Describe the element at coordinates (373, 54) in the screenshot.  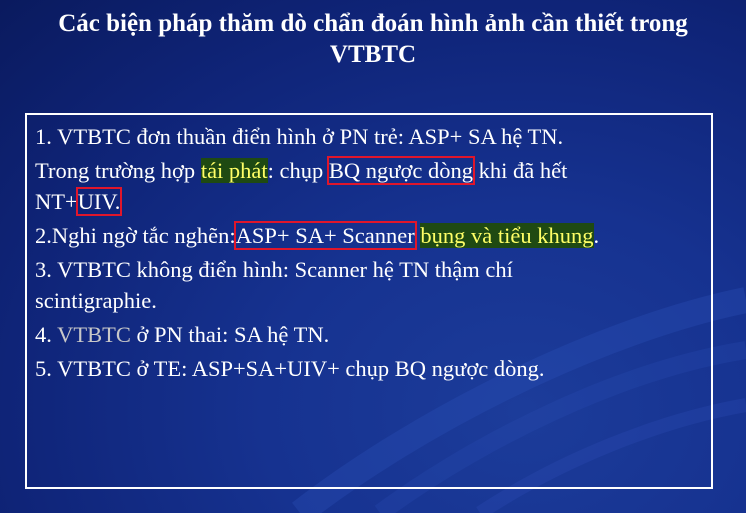
I see `title-line-2: VTBTC` at that location.